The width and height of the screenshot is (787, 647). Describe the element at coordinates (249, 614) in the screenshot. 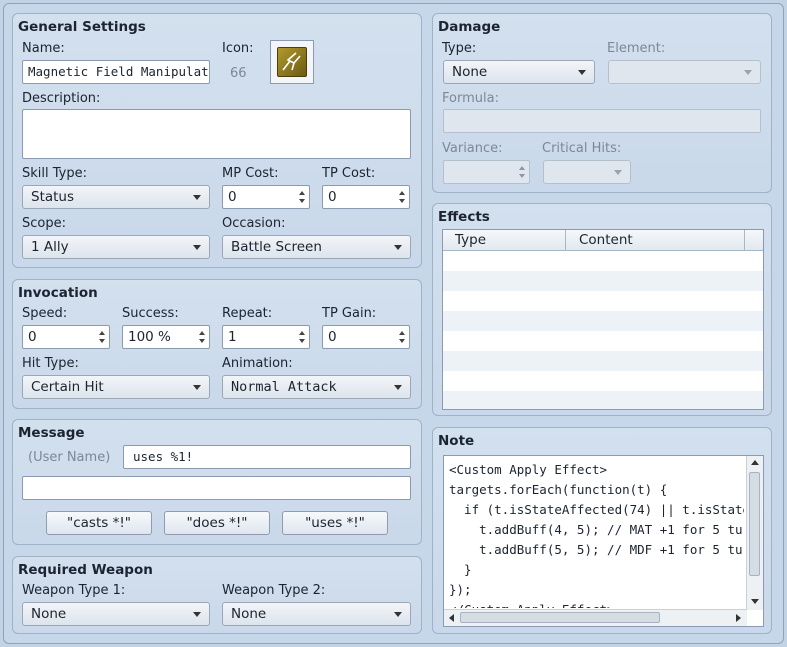

I see `weapon-type-2-value: None` at that location.